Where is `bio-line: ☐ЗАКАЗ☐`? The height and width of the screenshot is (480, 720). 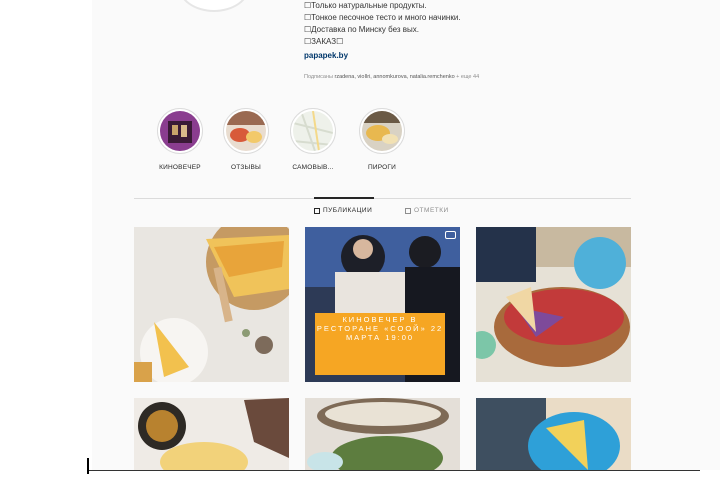 bio-line: ☐ЗАКАЗ☐ is located at coordinates (324, 41).